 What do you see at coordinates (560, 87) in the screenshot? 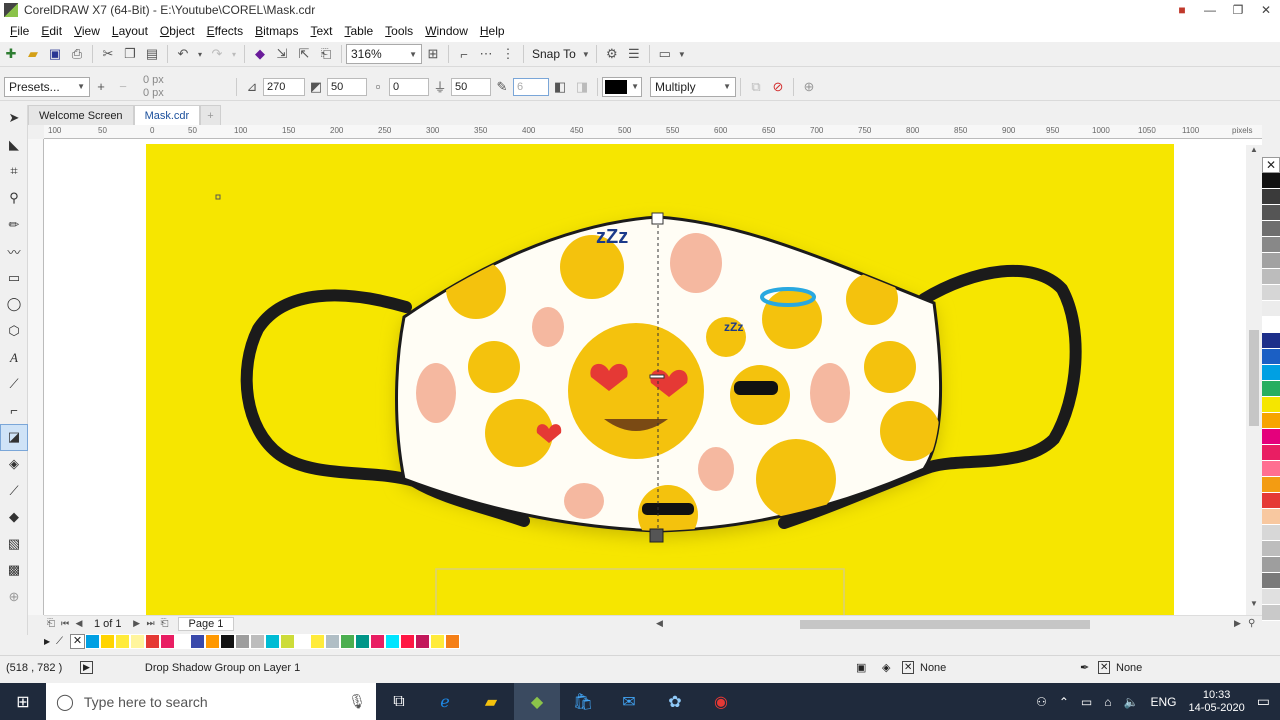
I see `feather-edges-icon: ◧` at bounding box center [560, 87].